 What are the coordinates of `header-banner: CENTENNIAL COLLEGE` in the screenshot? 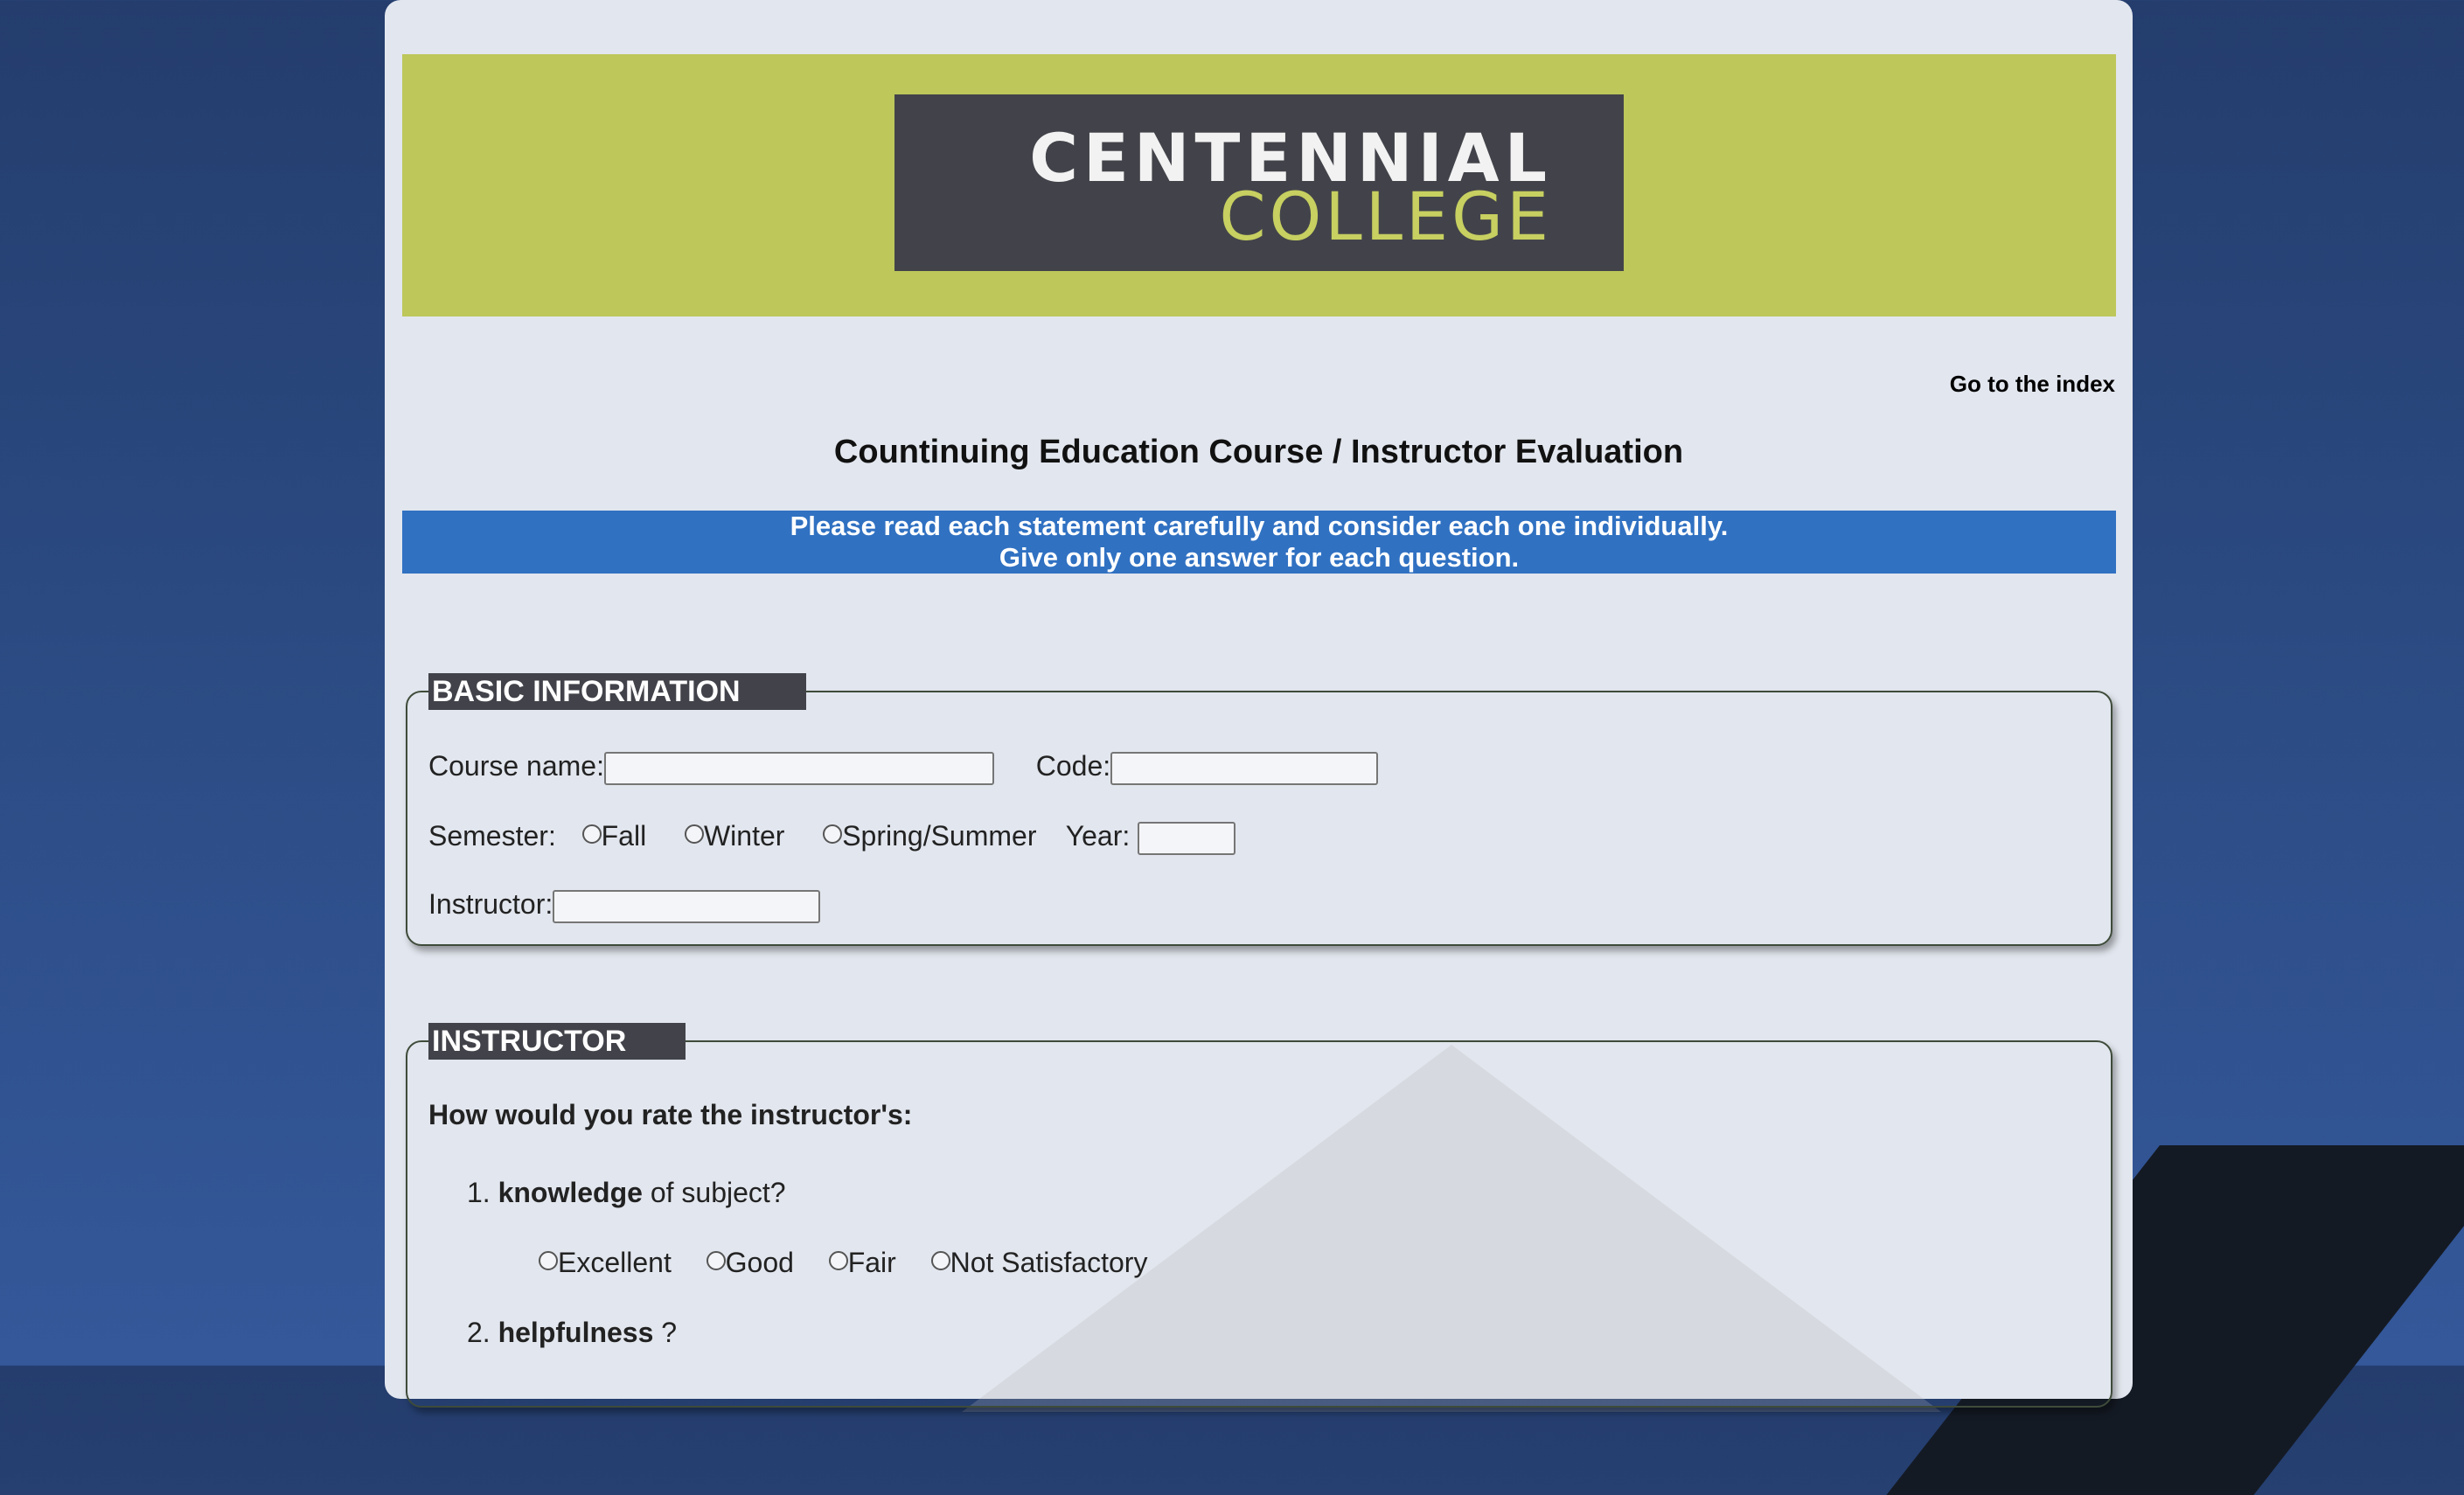 It's located at (1259, 185).